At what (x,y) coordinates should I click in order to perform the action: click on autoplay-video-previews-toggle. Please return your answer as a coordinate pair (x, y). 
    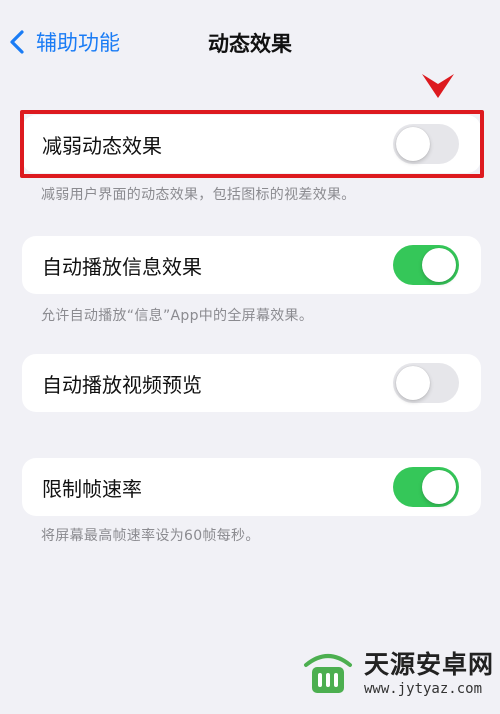
    Looking at the image, I should click on (426, 383).